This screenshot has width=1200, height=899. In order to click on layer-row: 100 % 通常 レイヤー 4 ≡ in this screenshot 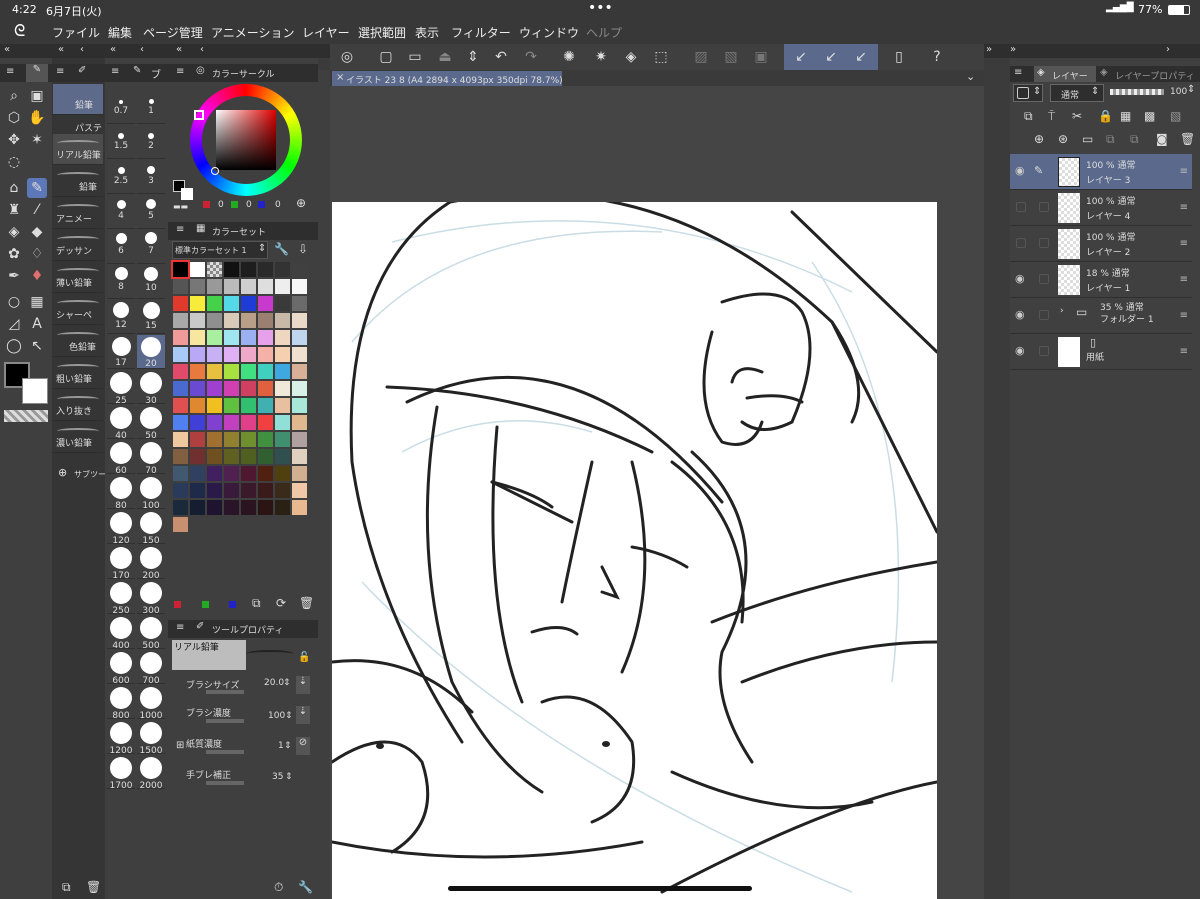, I will do `click(1101, 208)`.